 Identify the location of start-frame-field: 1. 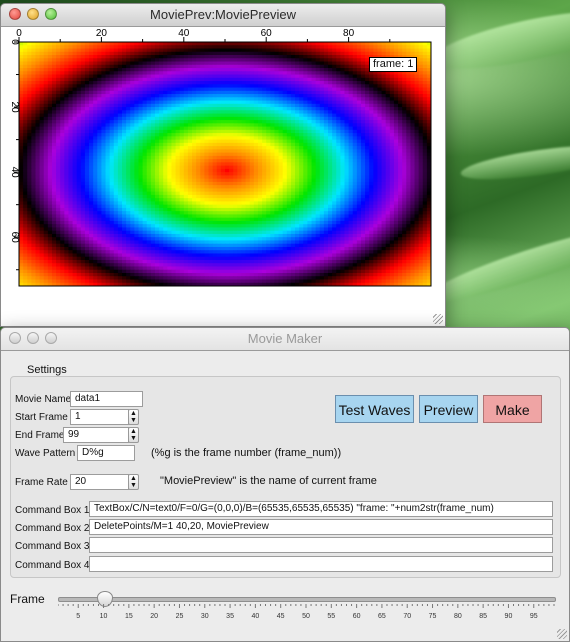
(99, 417).